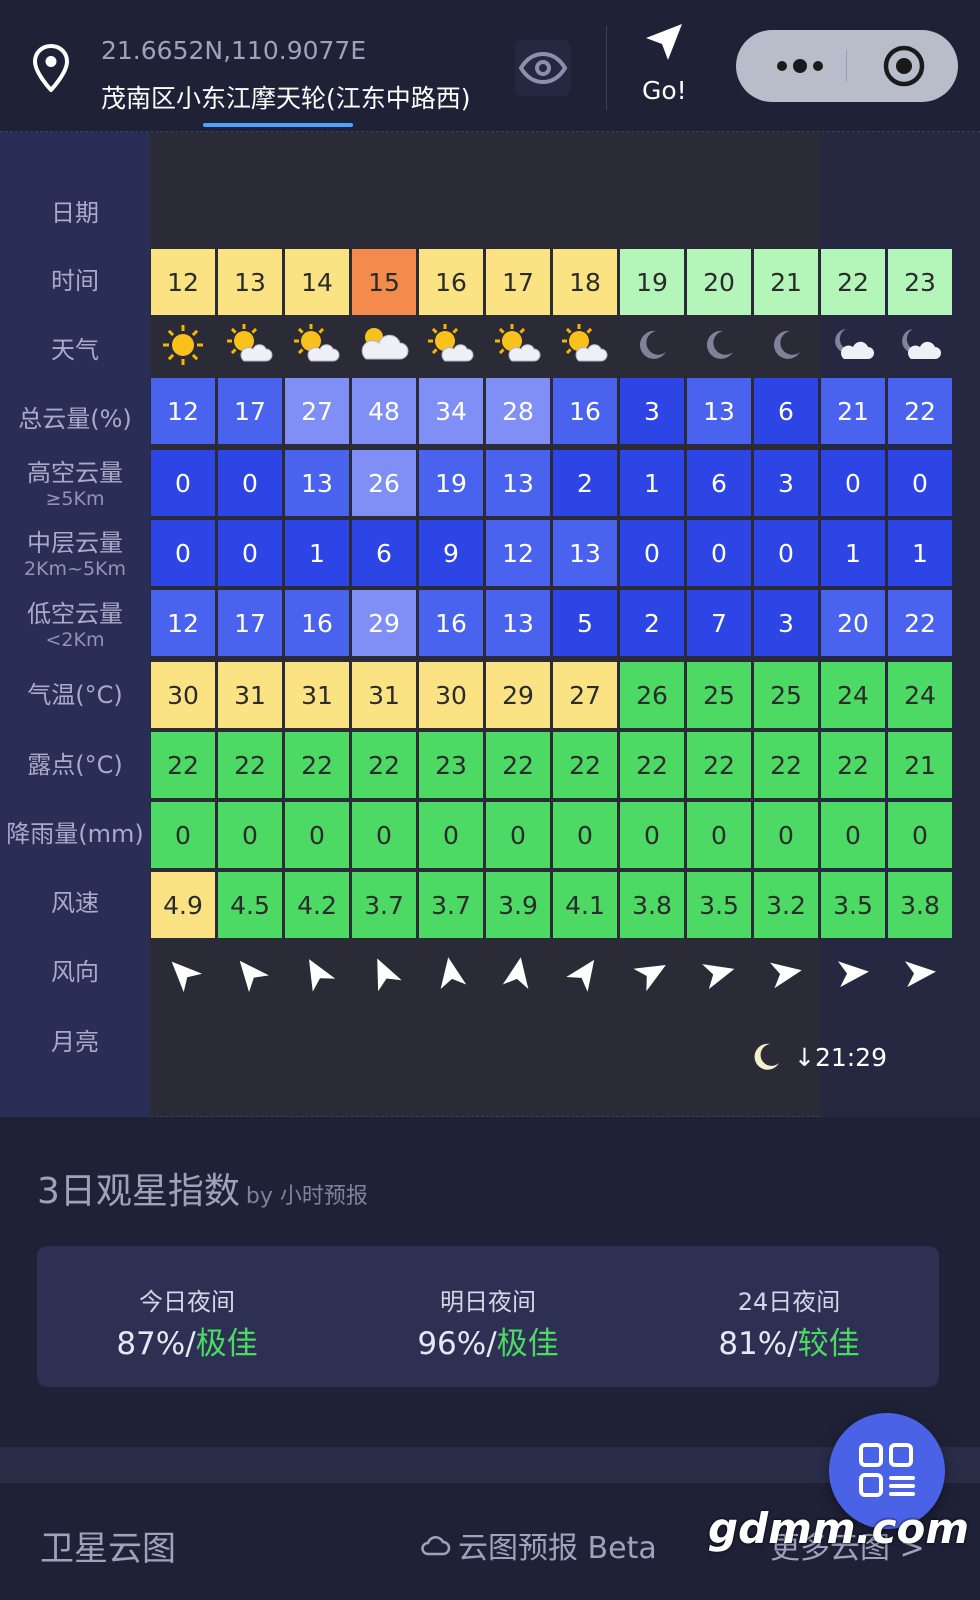 The image size is (980, 1600). What do you see at coordinates (920, 695) in the screenshot?
I see `temp-cell: 24` at bounding box center [920, 695].